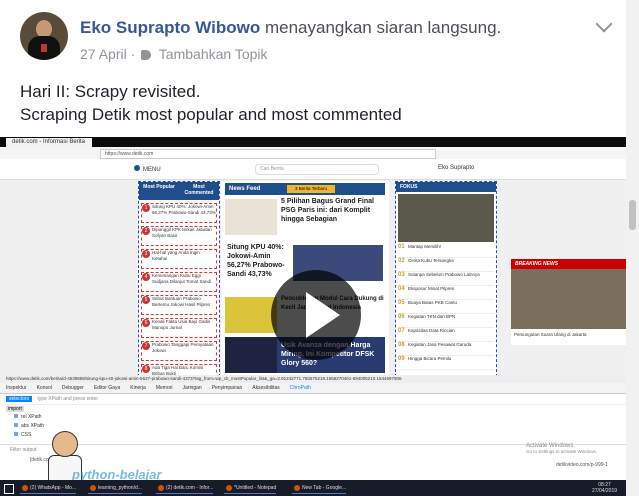  What do you see at coordinates (432, 316) in the screenshot?
I see `fokus-headline: Kegiatan TKN dan BPN` at bounding box center [432, 316].